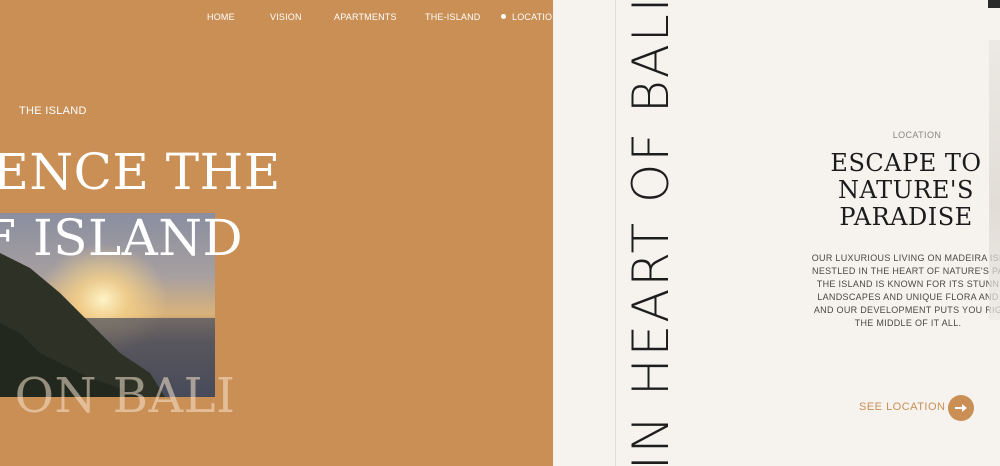 This screenshot has width=1000, height=466. Describe the element at coordinates (286, 17) in the screenshot. I see `nav-item-vision: VISION` at that location.